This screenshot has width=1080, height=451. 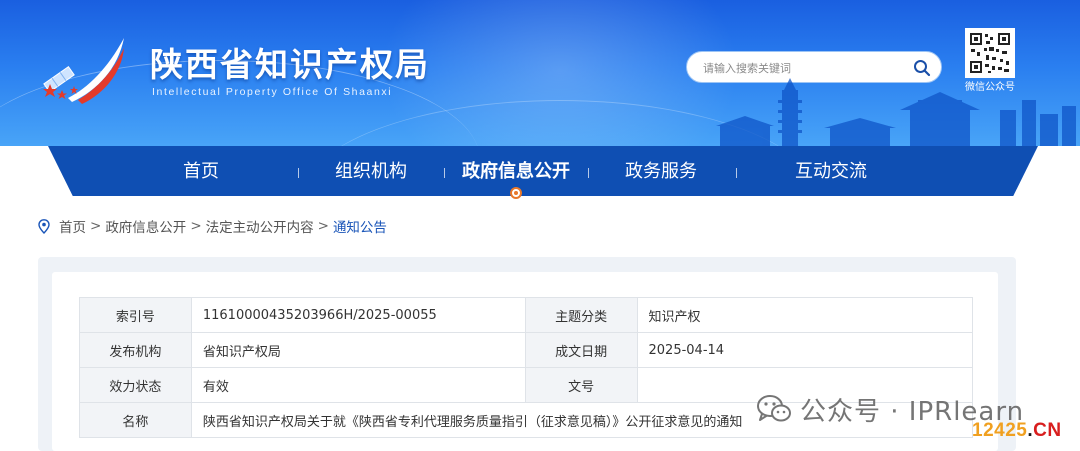 What do you see at coordinates (135, 315) in the screenshot?
I see `index-number-label: 索引号` at bounding box center [135, 315].